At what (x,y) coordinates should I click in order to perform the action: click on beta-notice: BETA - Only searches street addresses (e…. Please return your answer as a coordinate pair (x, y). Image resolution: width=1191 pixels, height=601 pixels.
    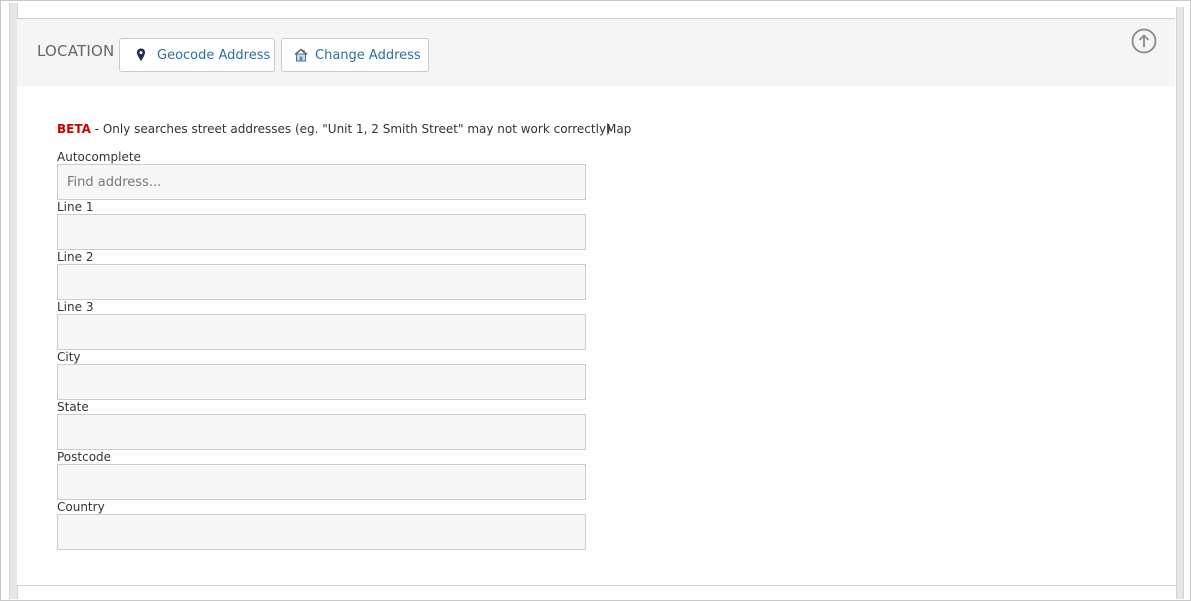
    Looking at the image, I should click on (334, 129).